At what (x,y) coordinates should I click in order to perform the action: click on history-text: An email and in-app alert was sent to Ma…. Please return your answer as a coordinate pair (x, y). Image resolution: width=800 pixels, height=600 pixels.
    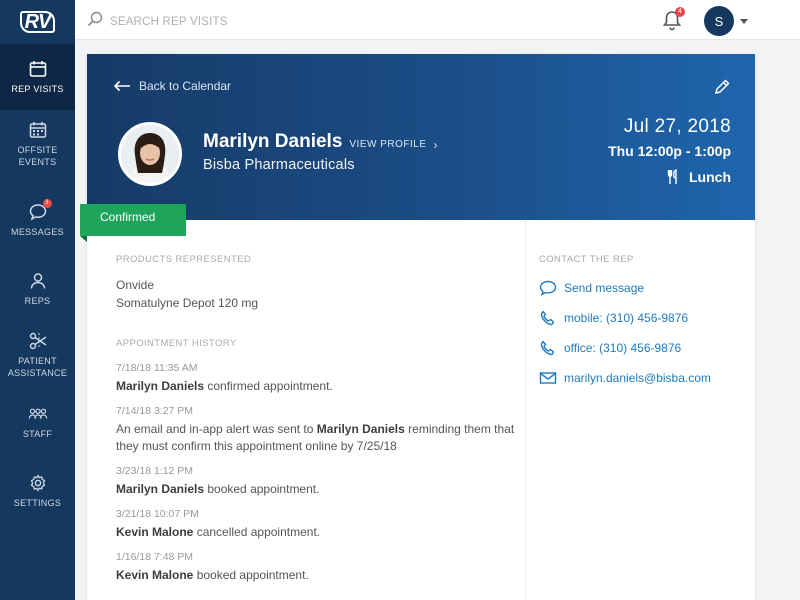
    Looking at the image, I should click on (315, 437).